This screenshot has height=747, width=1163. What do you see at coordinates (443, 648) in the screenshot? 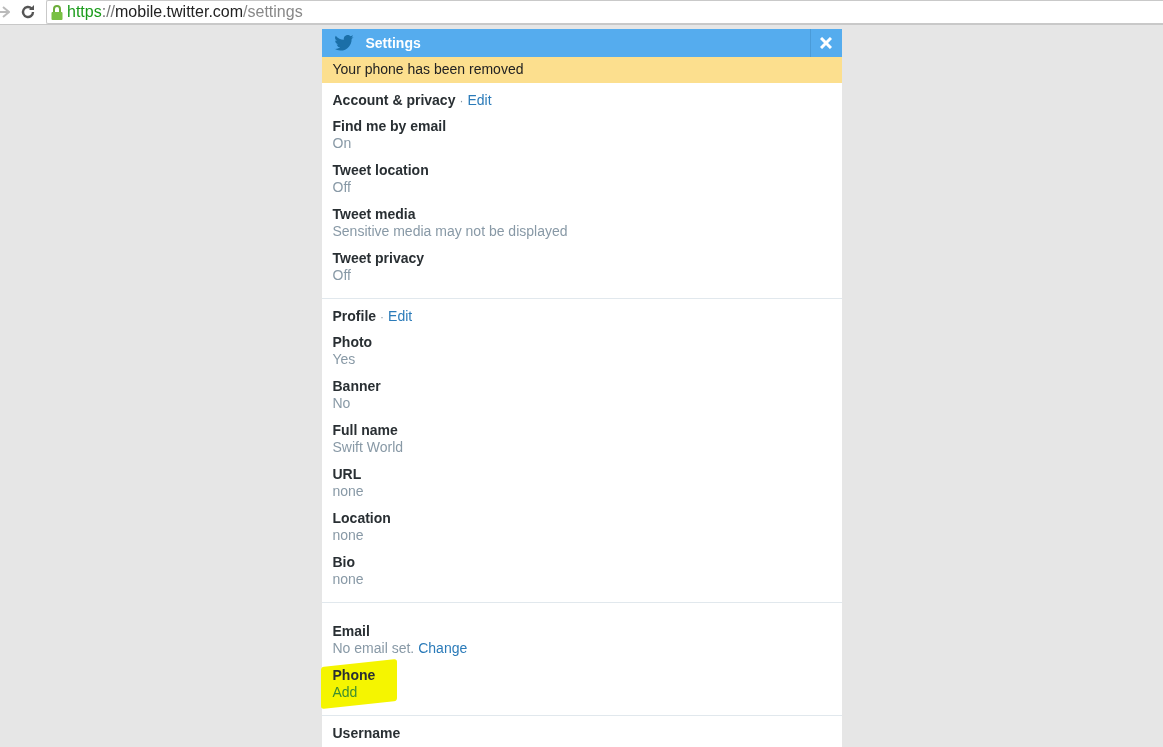
I see `setting-link: Change` at bounding box center [443, 648].